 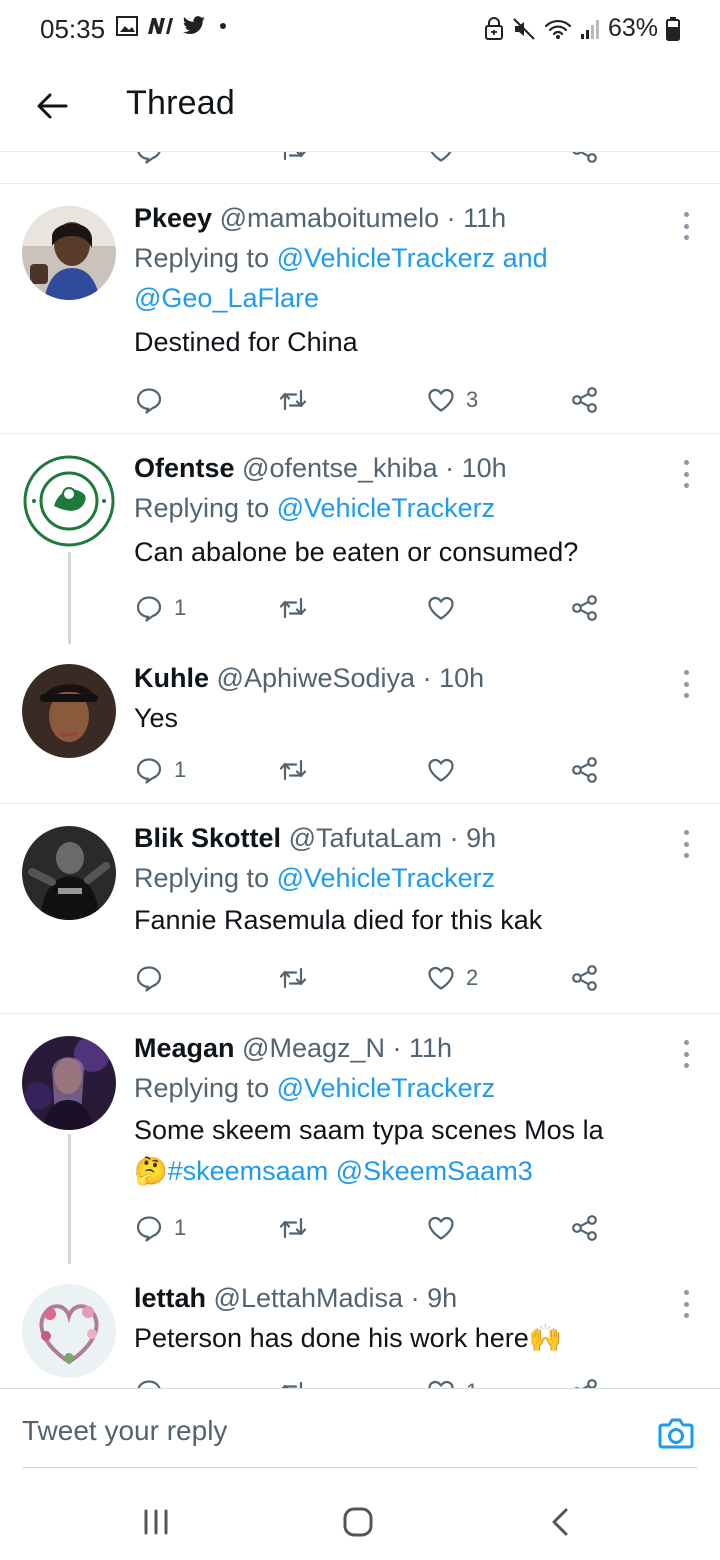 What do you see at coordinates (360, 724) in the screenshot?
I see `tweet: Kuhle @AphiweSodiya · 10h Yes 1` at bounding box center [360, 724].